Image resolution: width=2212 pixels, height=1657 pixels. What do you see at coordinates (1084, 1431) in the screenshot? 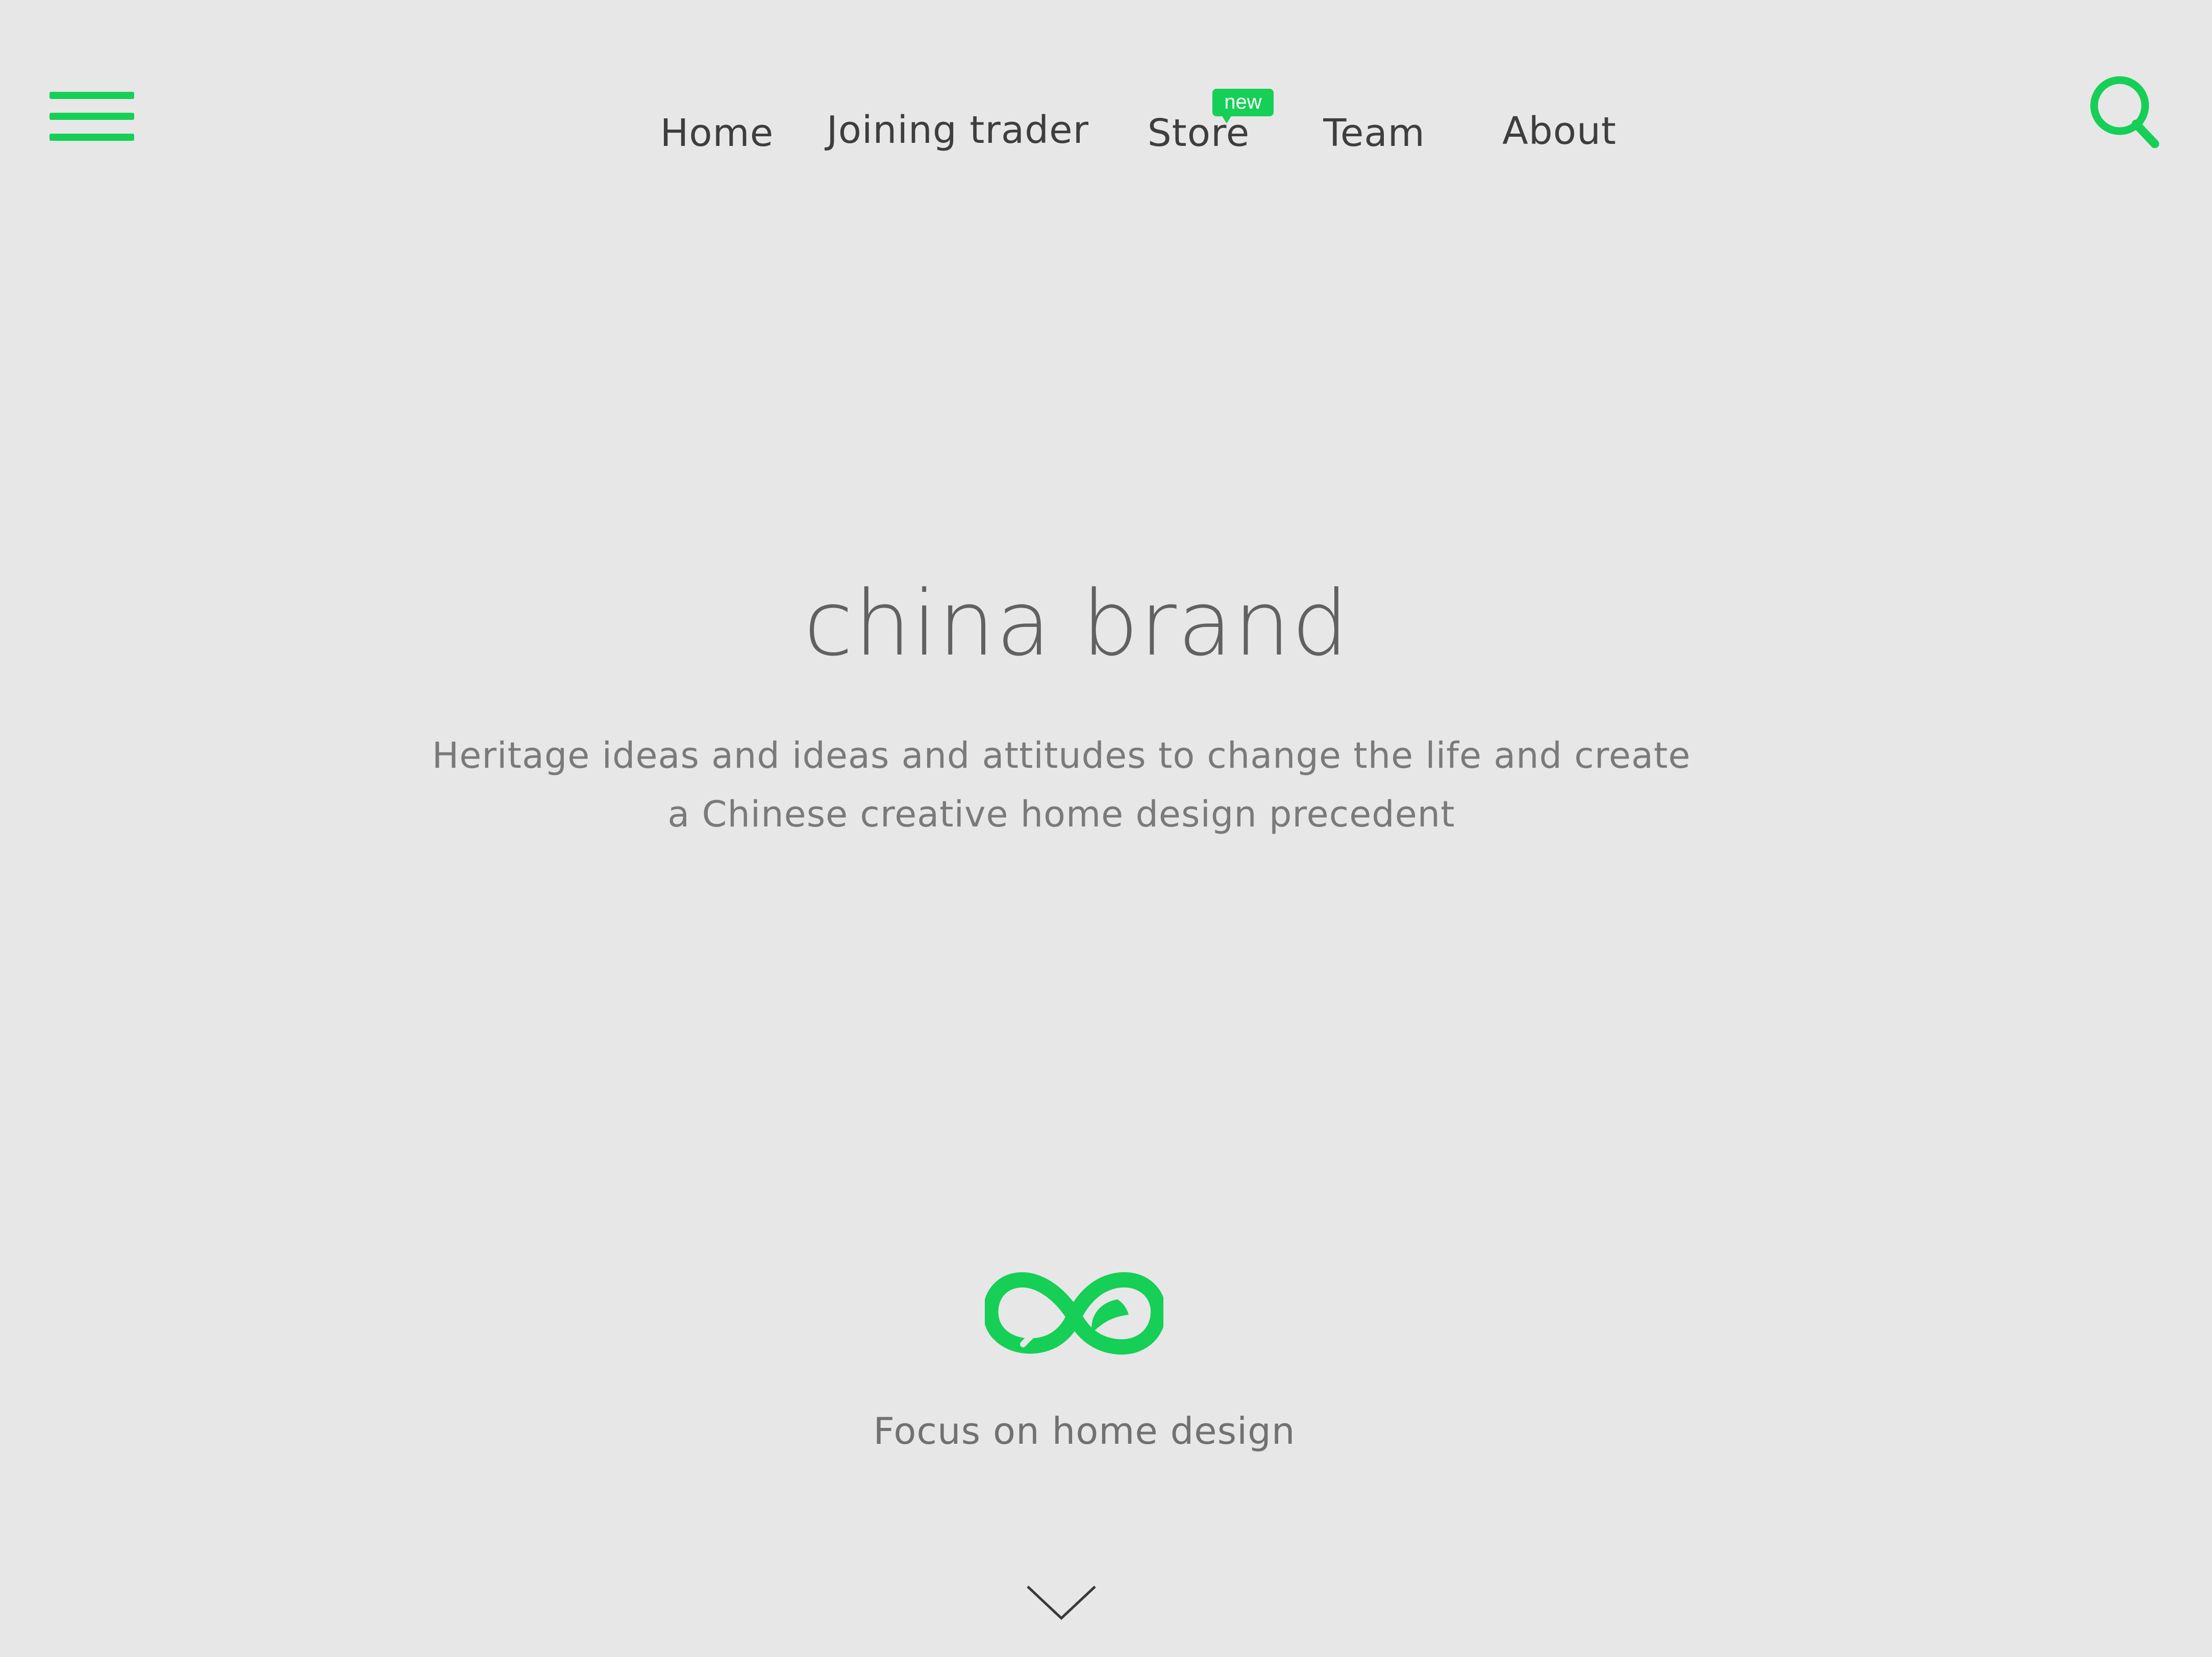
I see `brand-tagline: Focus on home design` at bounding box center [1084, 1431].